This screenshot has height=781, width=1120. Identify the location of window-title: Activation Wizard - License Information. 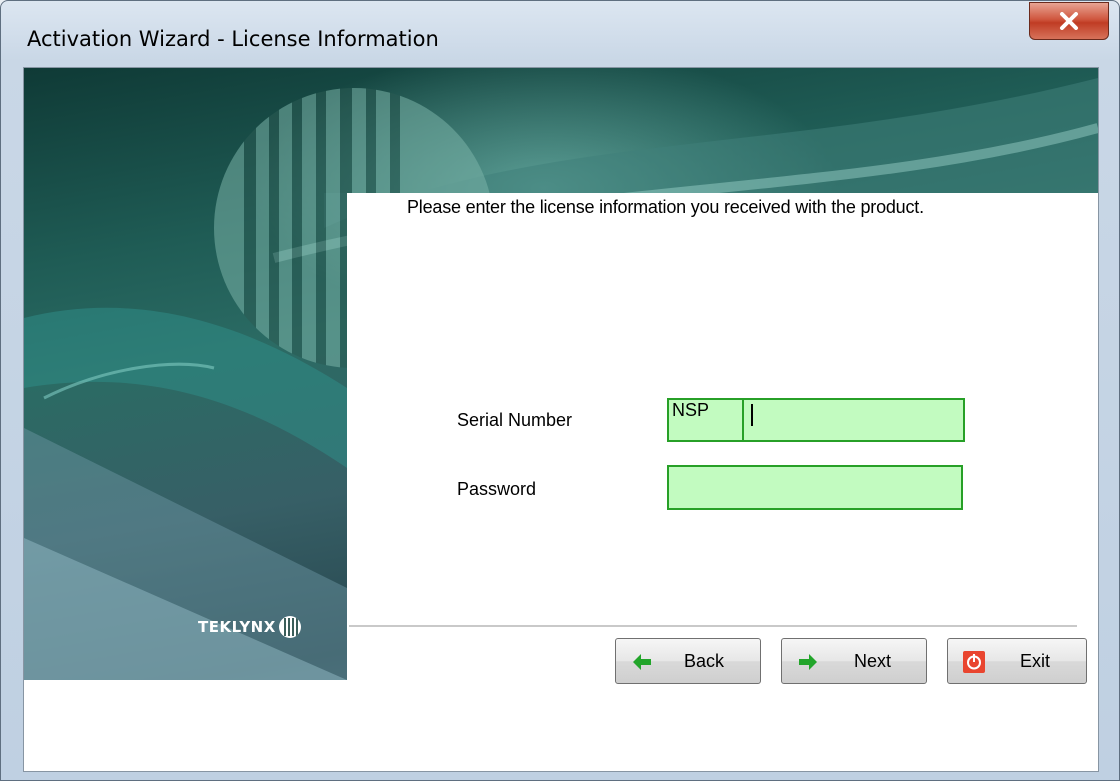
(233, 39).